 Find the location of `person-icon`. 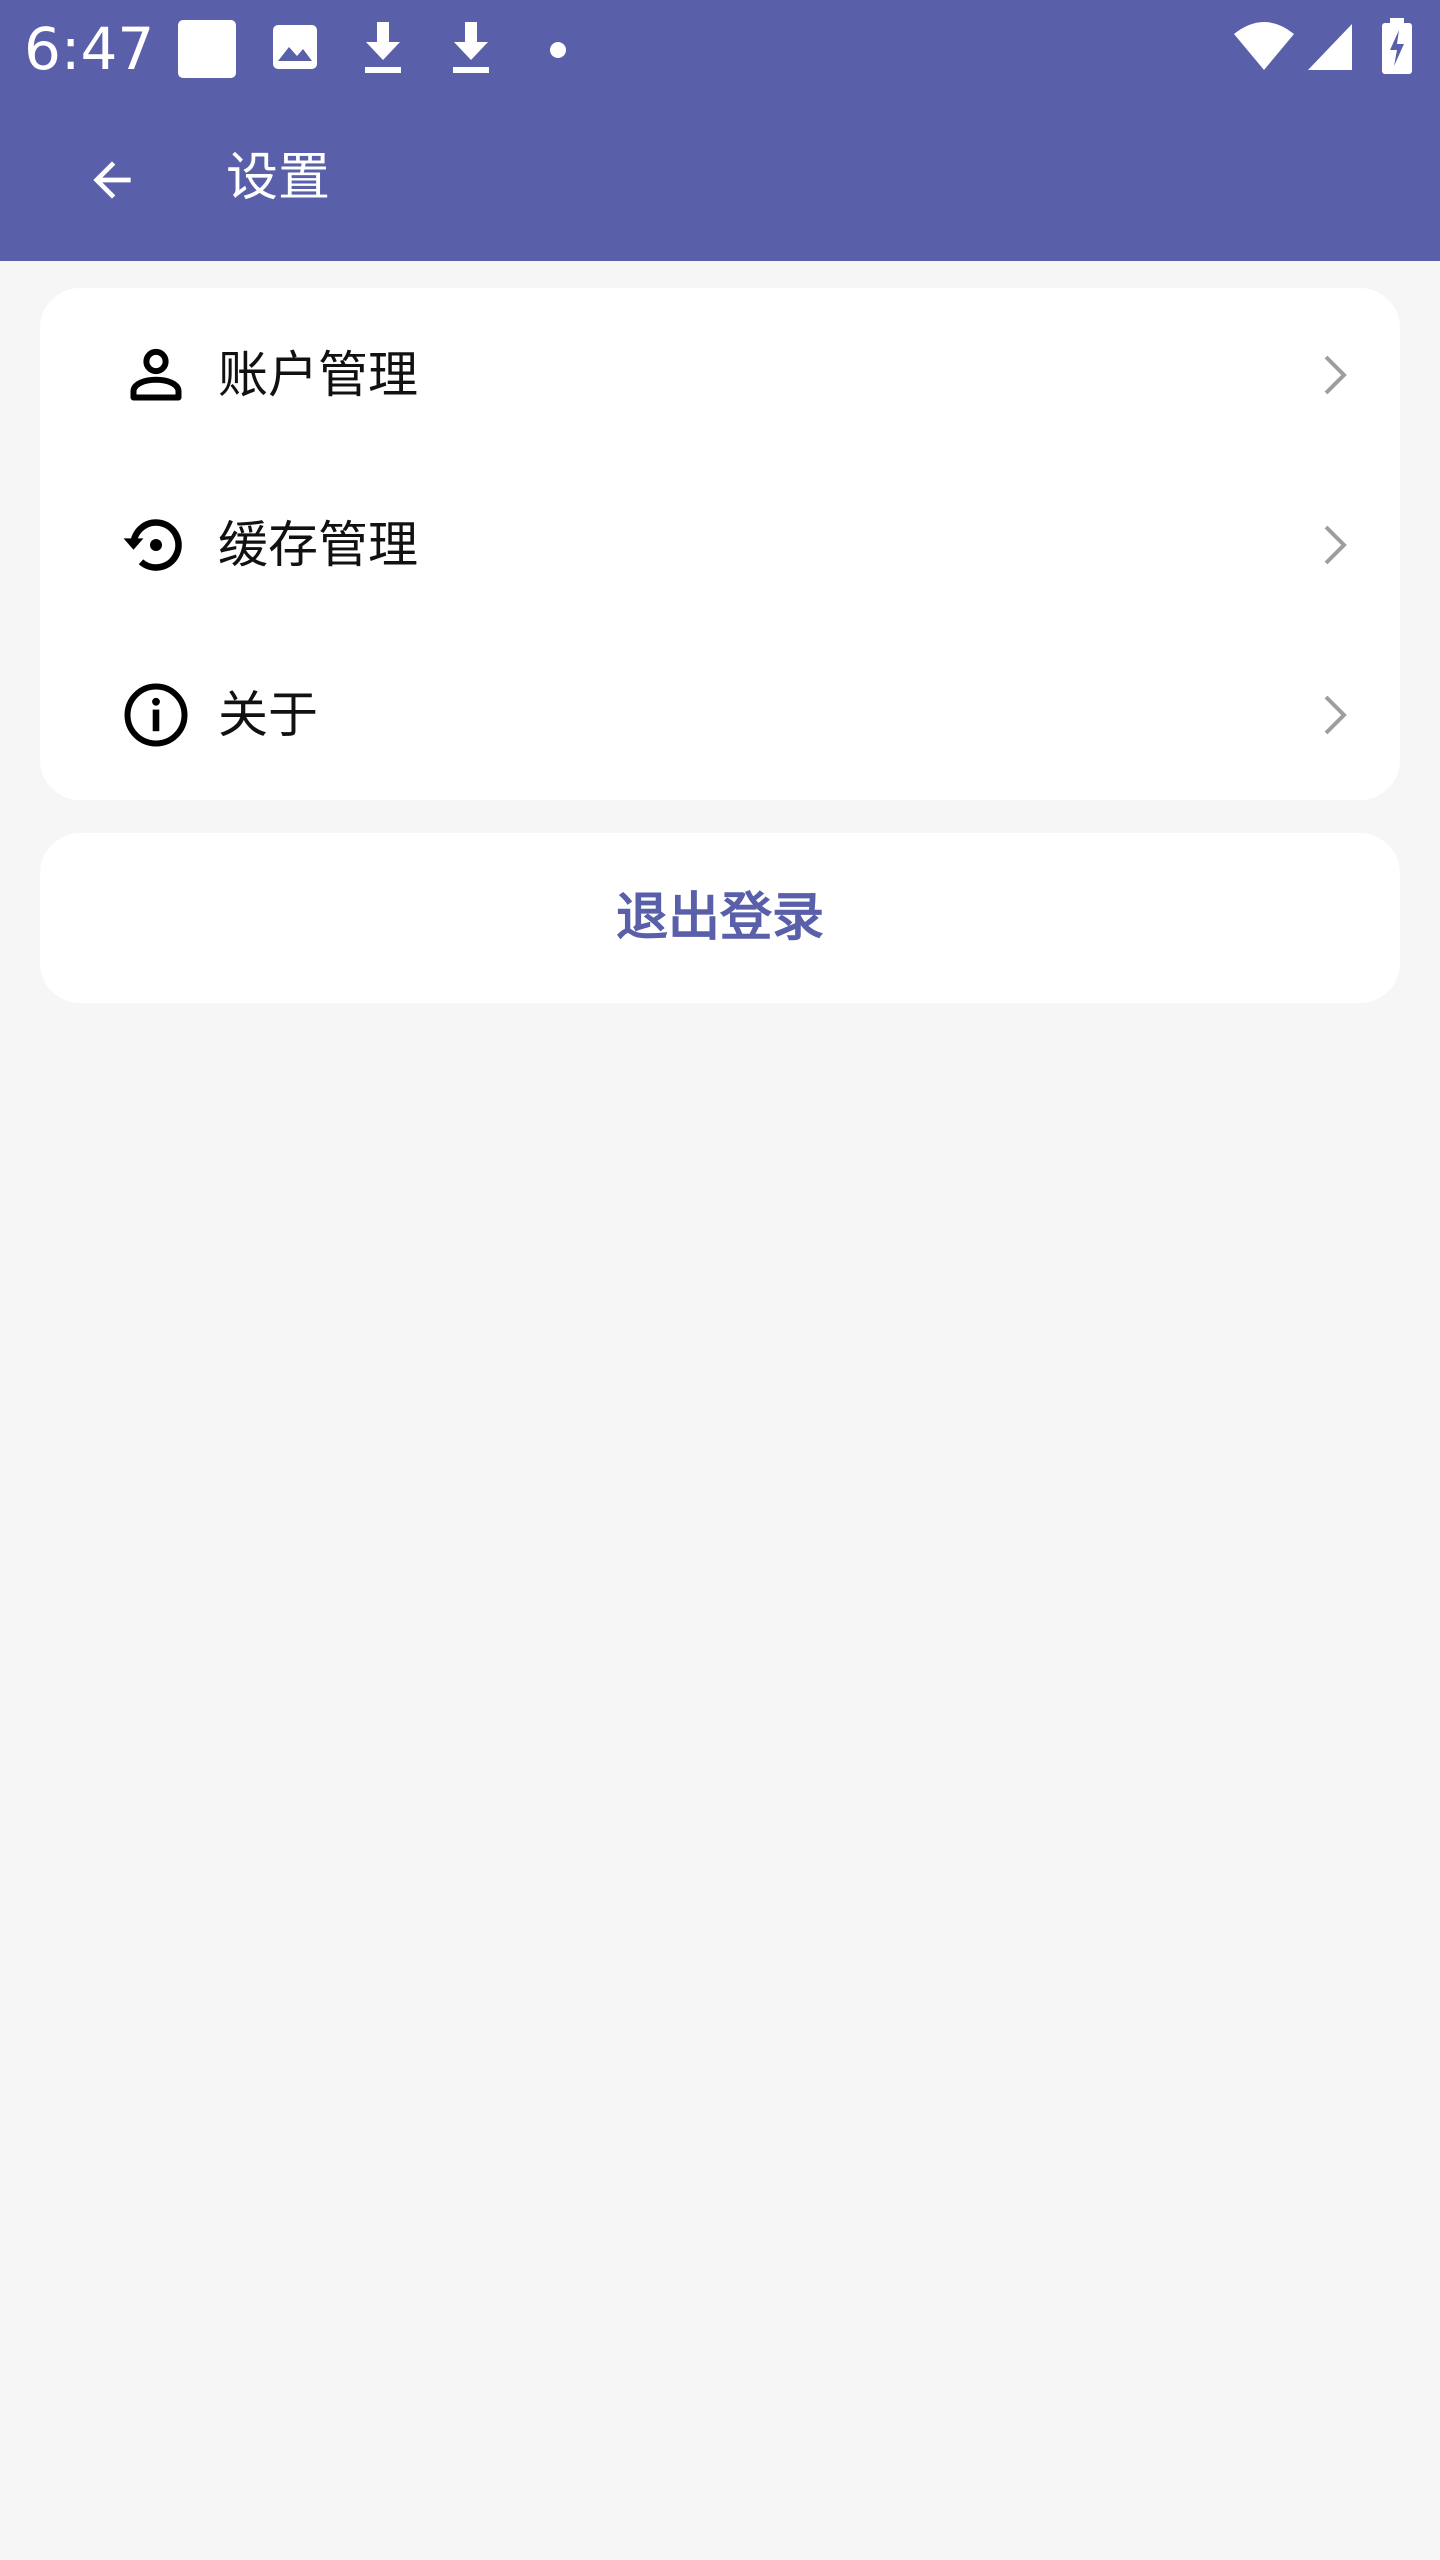

person-icon is located at coordinates (156, 374).